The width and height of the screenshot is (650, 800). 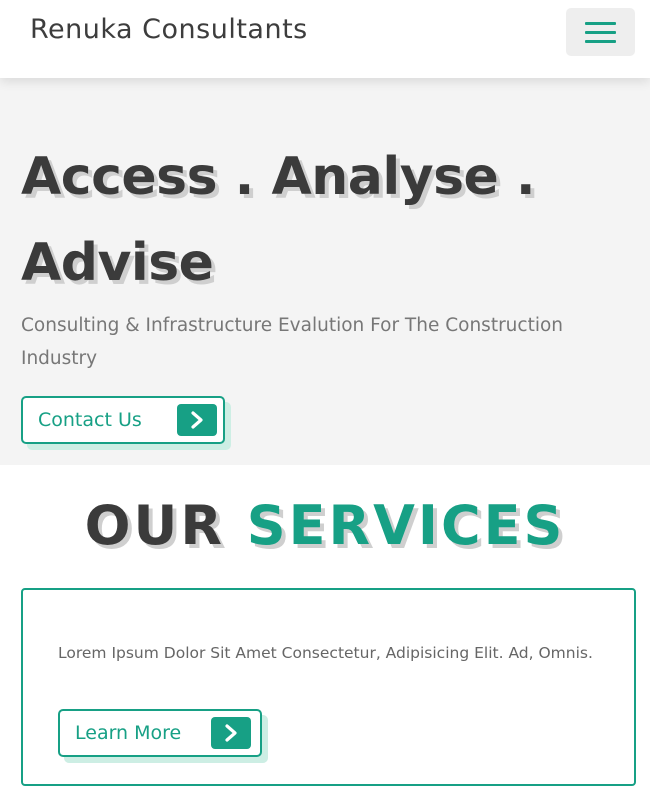 I want to click on brand-logo-text: Renuka Consultants, so click(x=169, y=29).